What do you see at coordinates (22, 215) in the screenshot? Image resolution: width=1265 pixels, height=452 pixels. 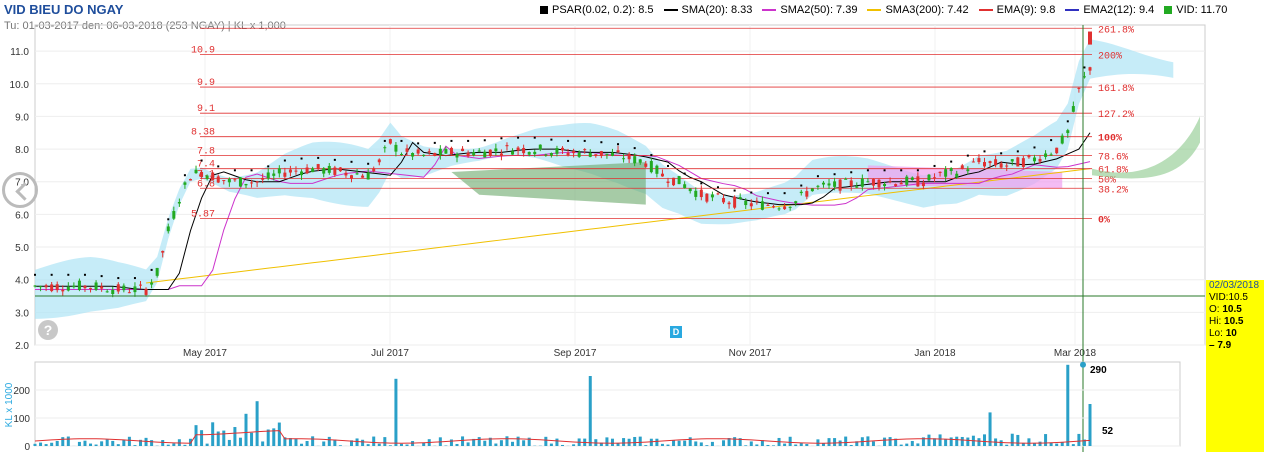 I see `y-tick-label: 6.0` at bounding box center [22, 215].